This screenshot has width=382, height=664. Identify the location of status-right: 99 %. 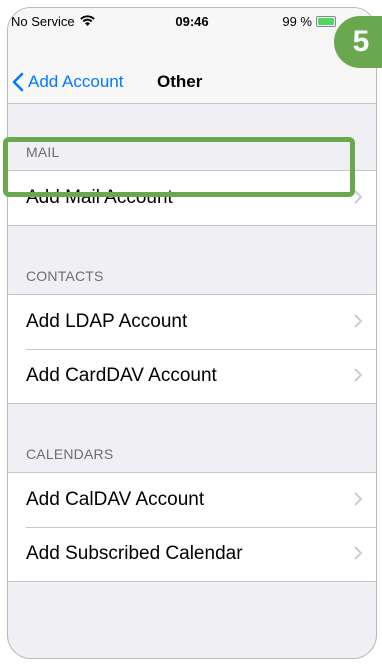
(309, 21).